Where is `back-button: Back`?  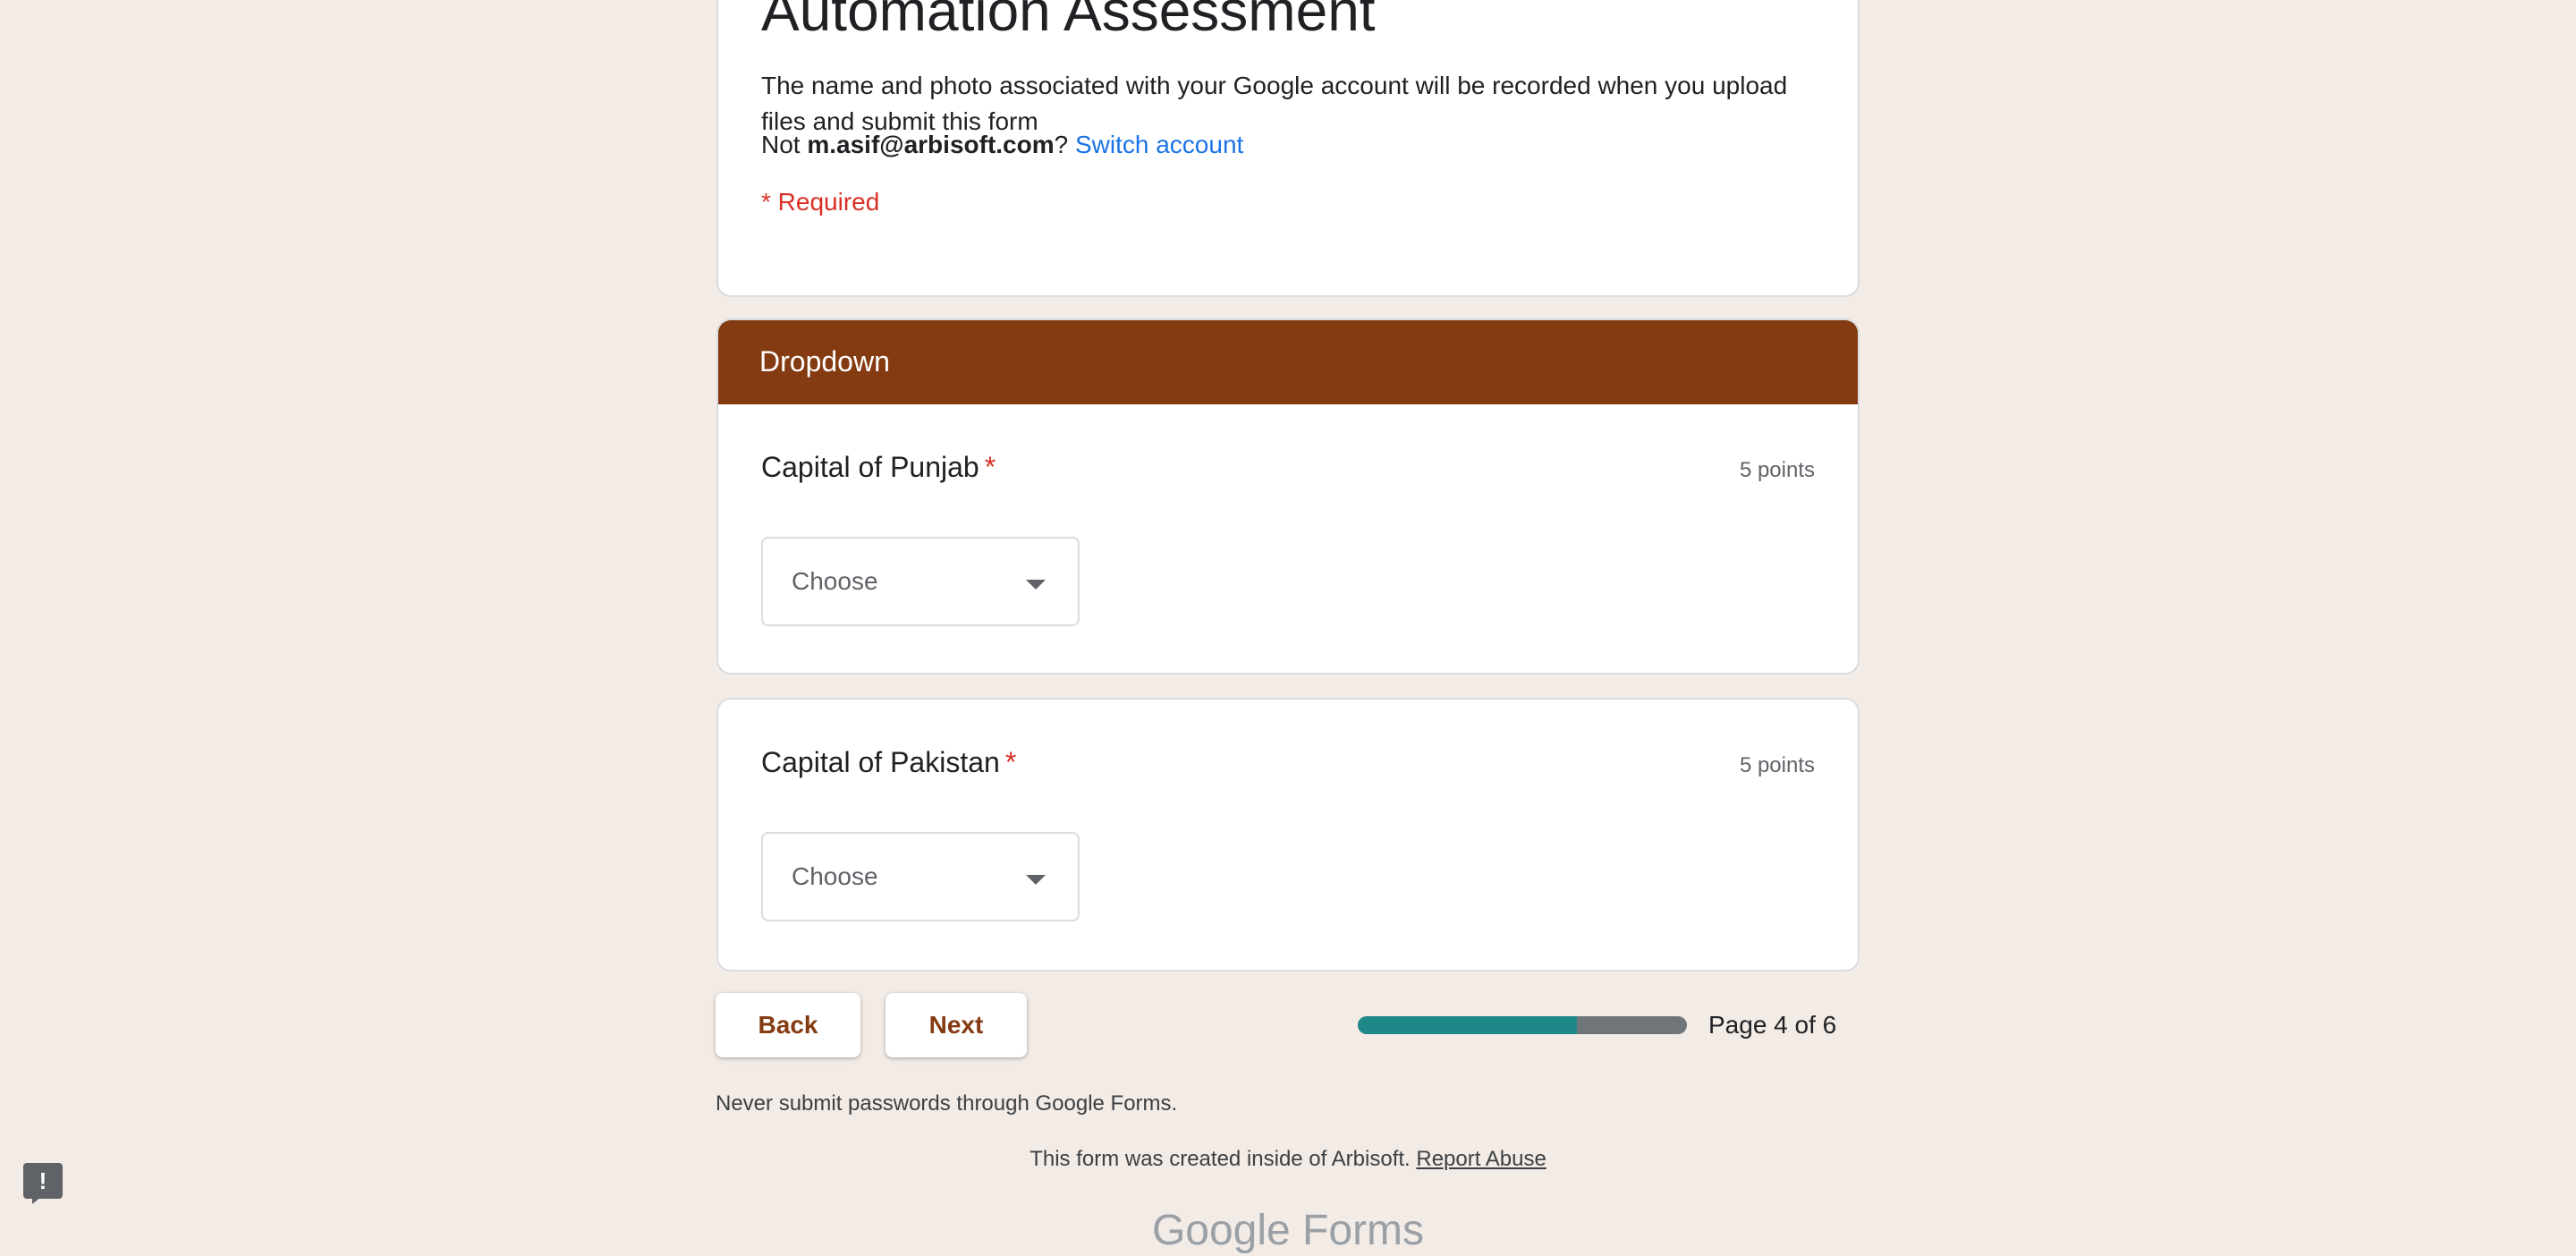
back-button: Back is located at coordinates (788, 1025).